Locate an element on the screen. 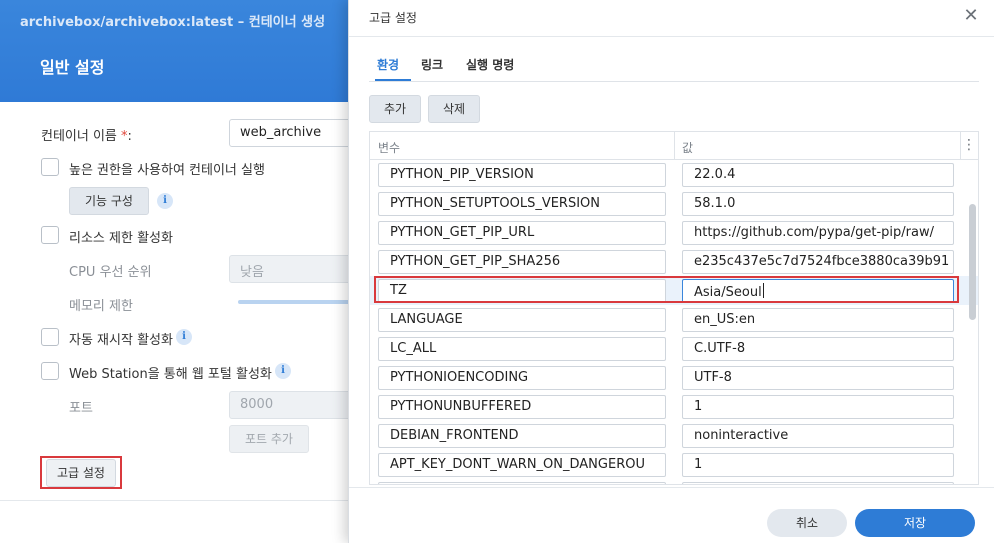 This screenshot has height=543, width=994. tab-divider is located at coordinates (674, 81).